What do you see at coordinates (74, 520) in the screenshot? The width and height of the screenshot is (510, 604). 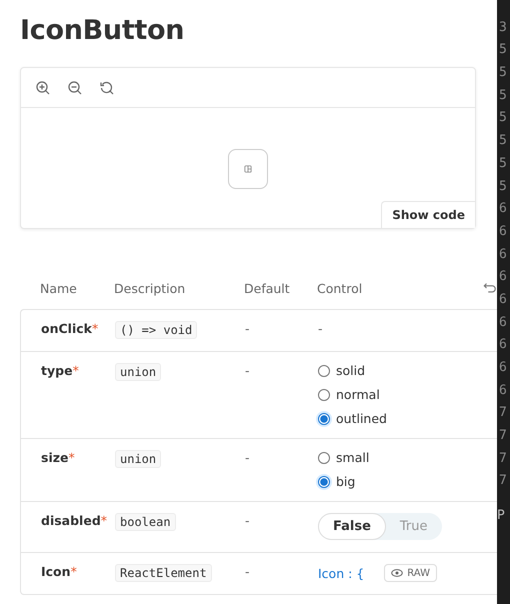 I see `prop-name: disabled*` at bounding box center [74, 520].